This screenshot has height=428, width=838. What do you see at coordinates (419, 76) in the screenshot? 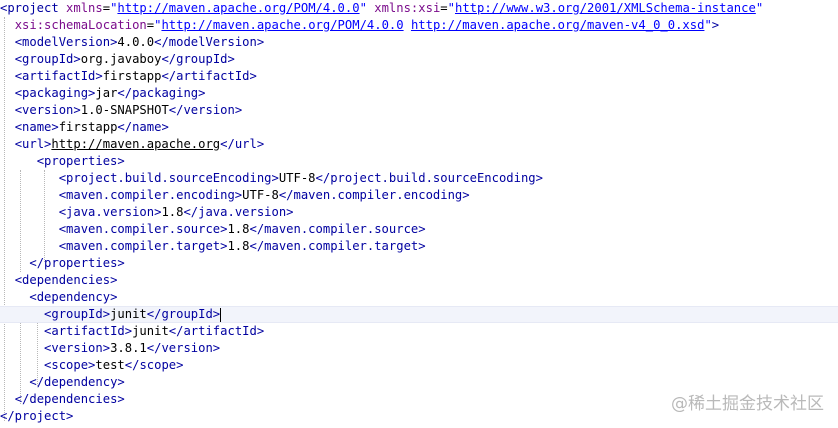
I see `code-line-artifact-id: <artifactId>firstapp</artifactId>` at bounding box center [419, 76].